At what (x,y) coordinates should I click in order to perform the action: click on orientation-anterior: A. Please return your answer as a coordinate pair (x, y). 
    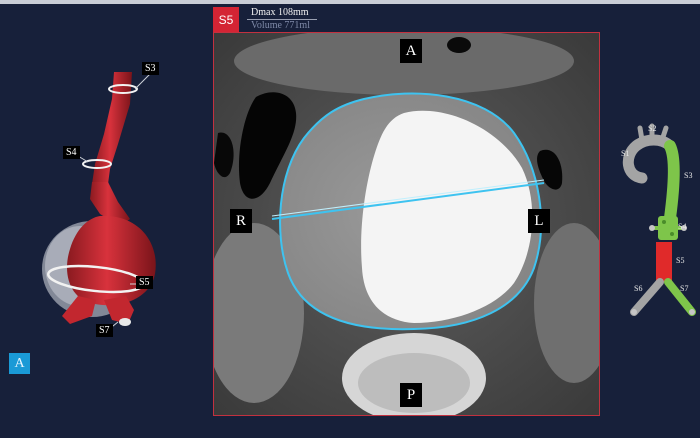
    Looking at the image, I should click on (411, 51).